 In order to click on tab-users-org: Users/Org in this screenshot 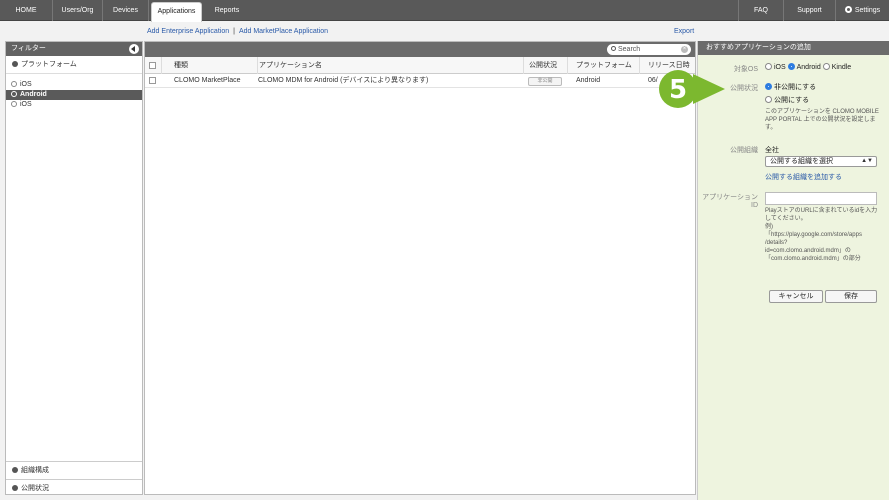, I will do `click(78, 10)`.